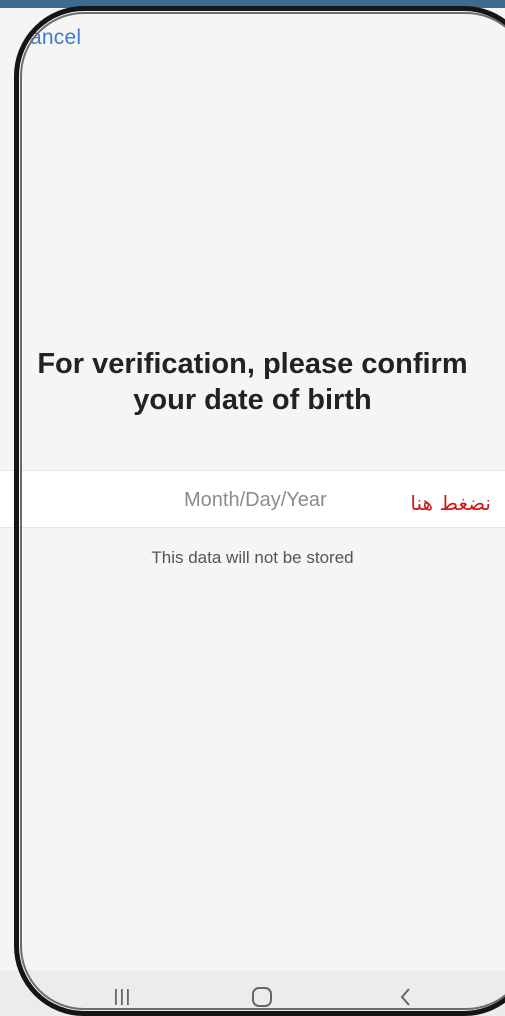 Image resolution: width=505 pixels, height=1016 pixels. What do you see at coordinates (252, 364) in the screenshot?
I see `title-line-1: For verification, please confirm` at bounding box center [252, 364].